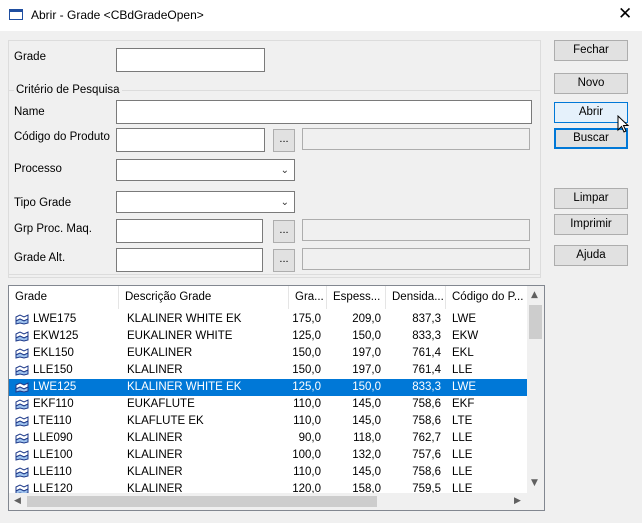 This screenshot has width=642, height=523. What do you see at coordinates (40, 258) in the screenshot?
I see `grade-alt-label: Grade Alt.` at bounding box center [40, 258].